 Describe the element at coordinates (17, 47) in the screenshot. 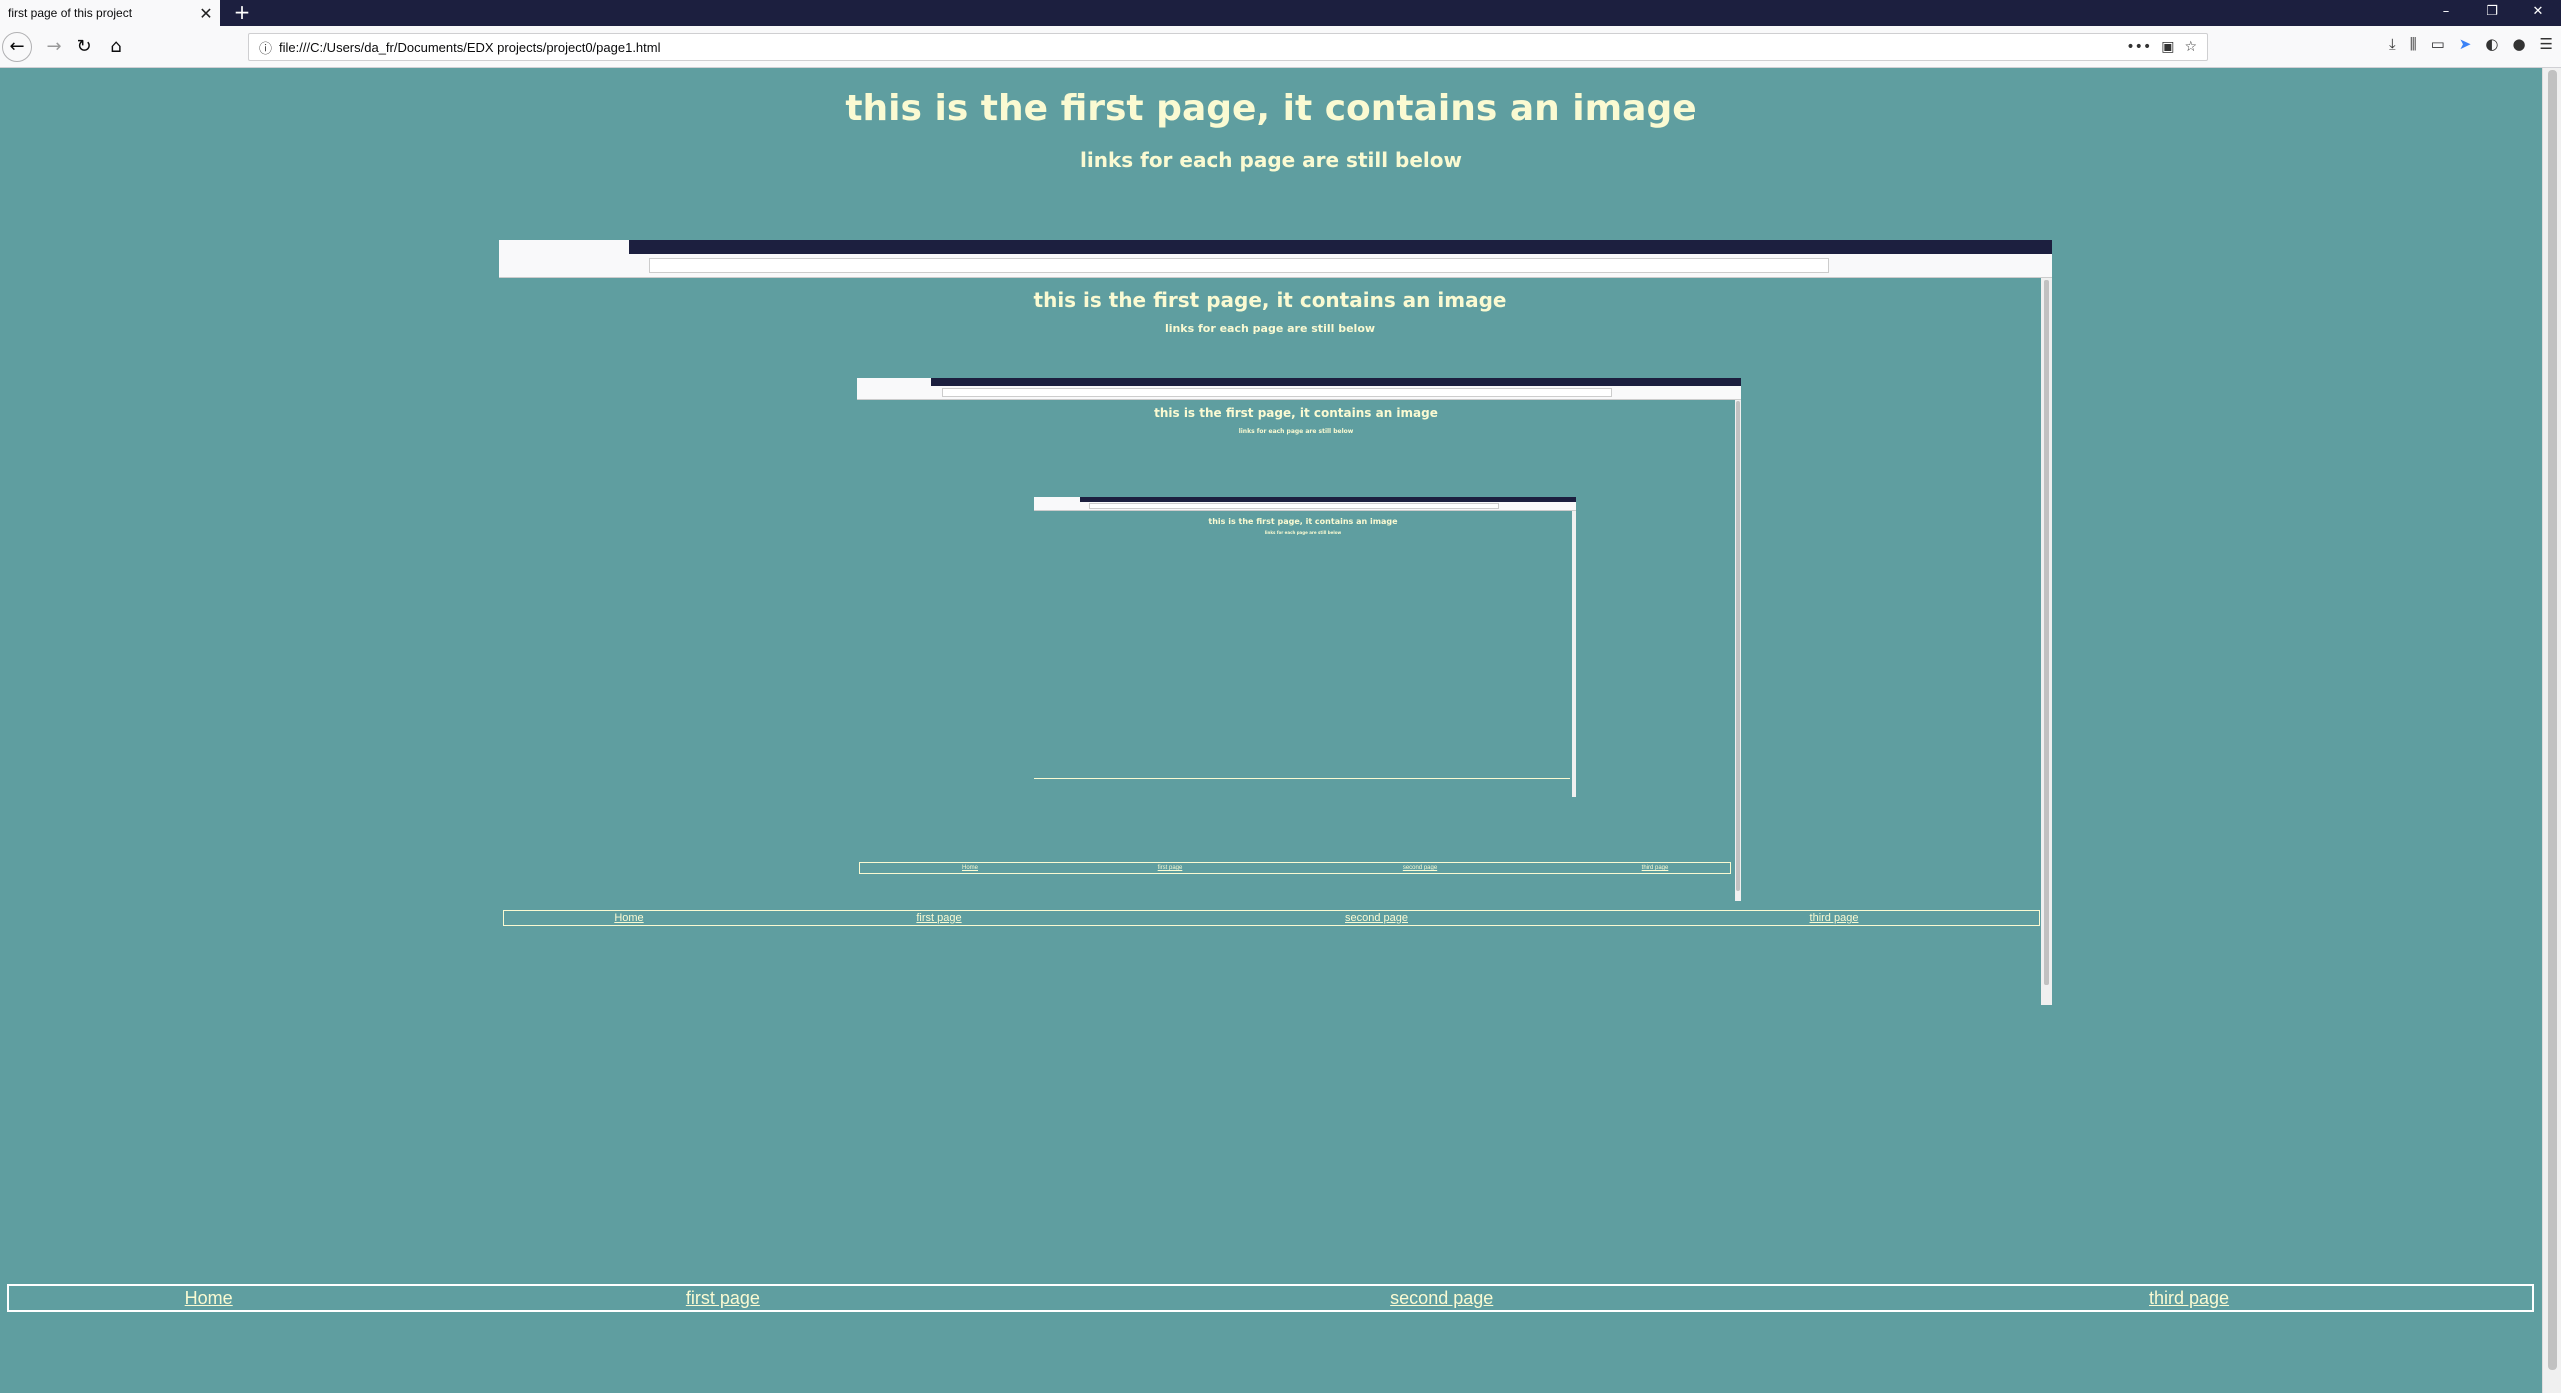

I see `back-arrow-icon: ←` at that location.